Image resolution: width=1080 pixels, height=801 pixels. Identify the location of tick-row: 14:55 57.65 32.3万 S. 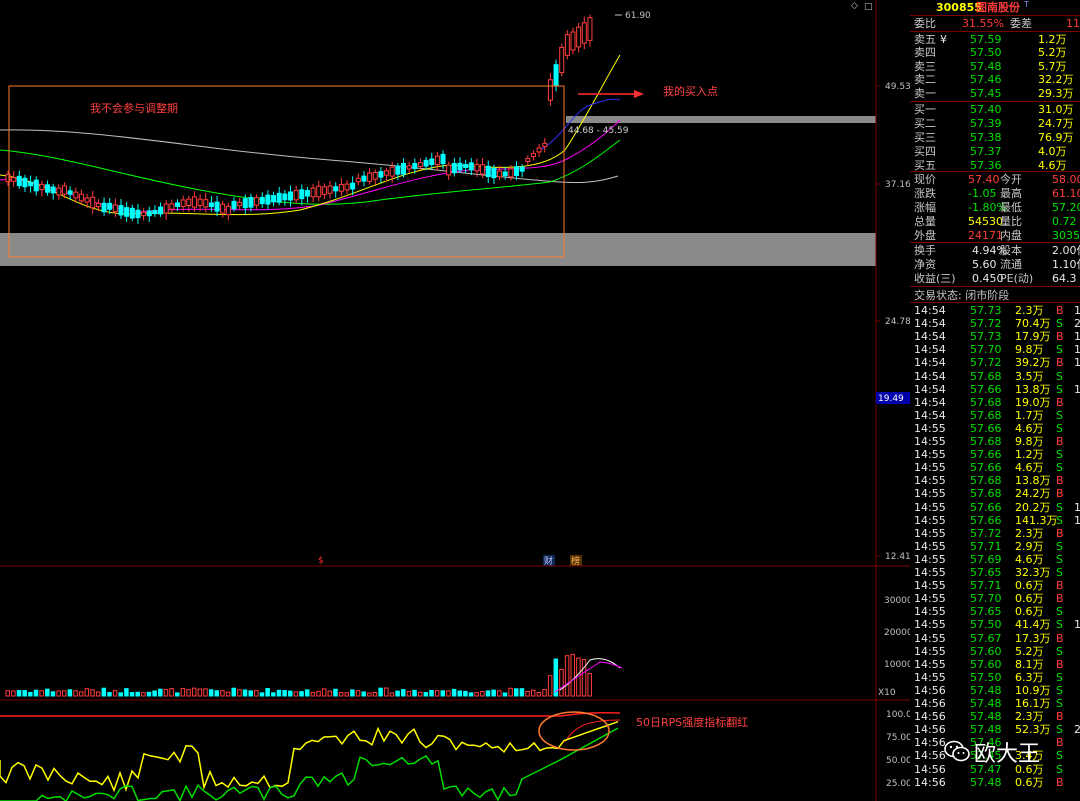
(995, 572).